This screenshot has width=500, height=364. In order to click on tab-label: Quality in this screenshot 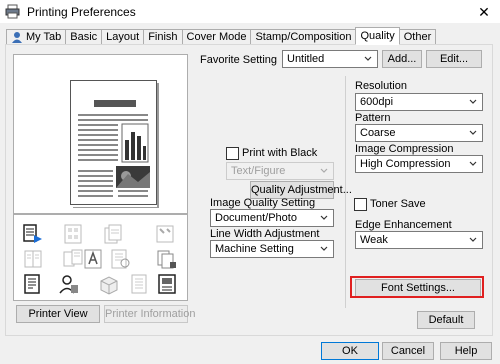, I will do `click(377, 36)`.